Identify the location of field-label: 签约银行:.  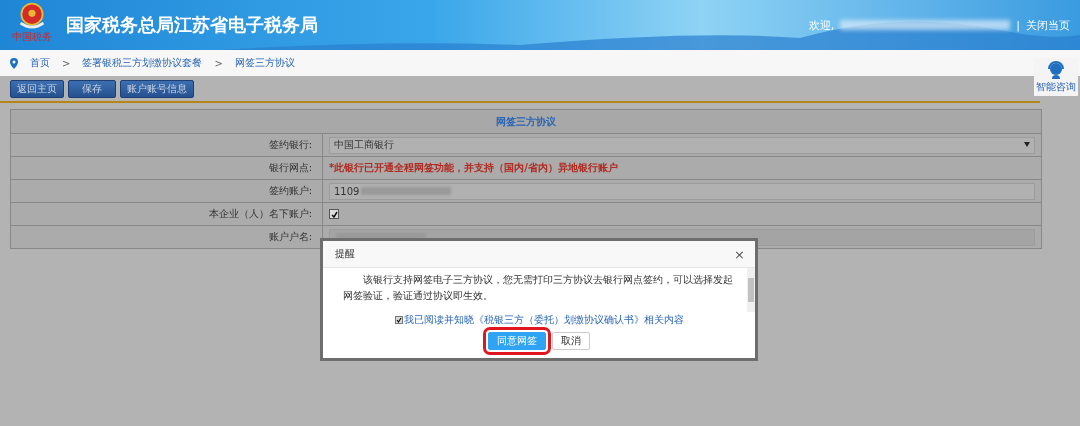
(167, 145).